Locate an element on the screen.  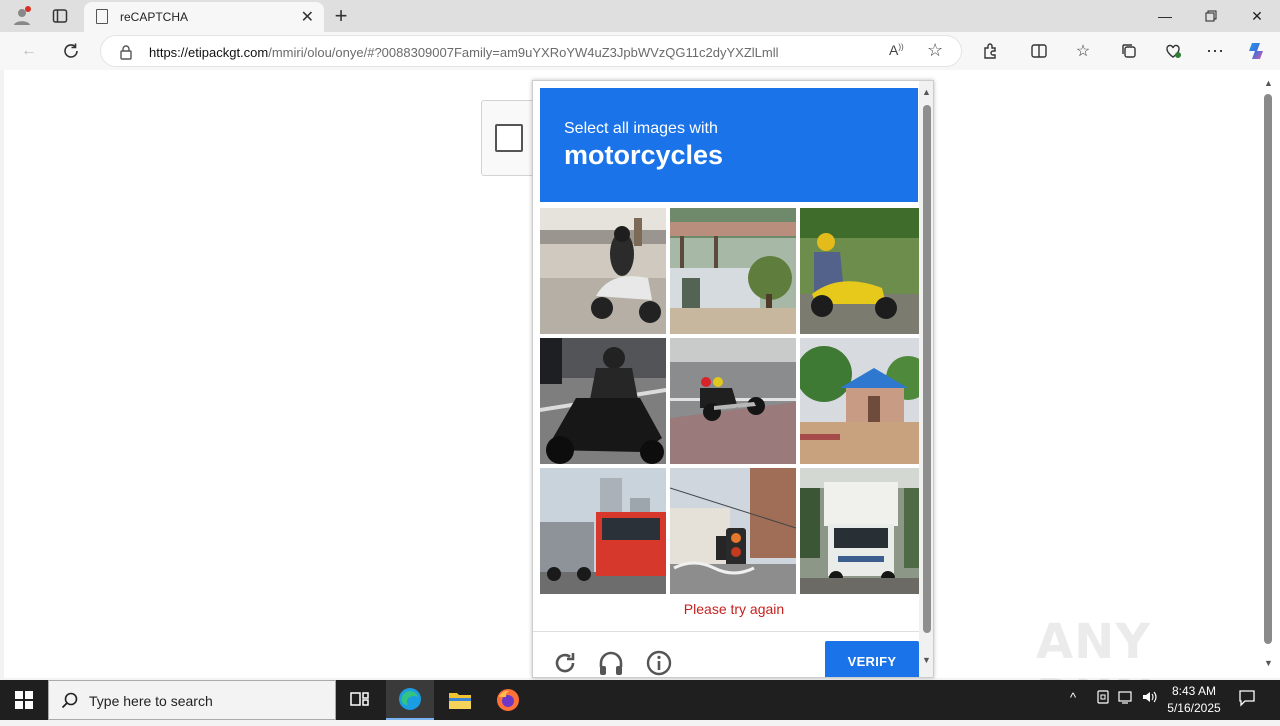
restore-button is located at coordinates (1211, 16).